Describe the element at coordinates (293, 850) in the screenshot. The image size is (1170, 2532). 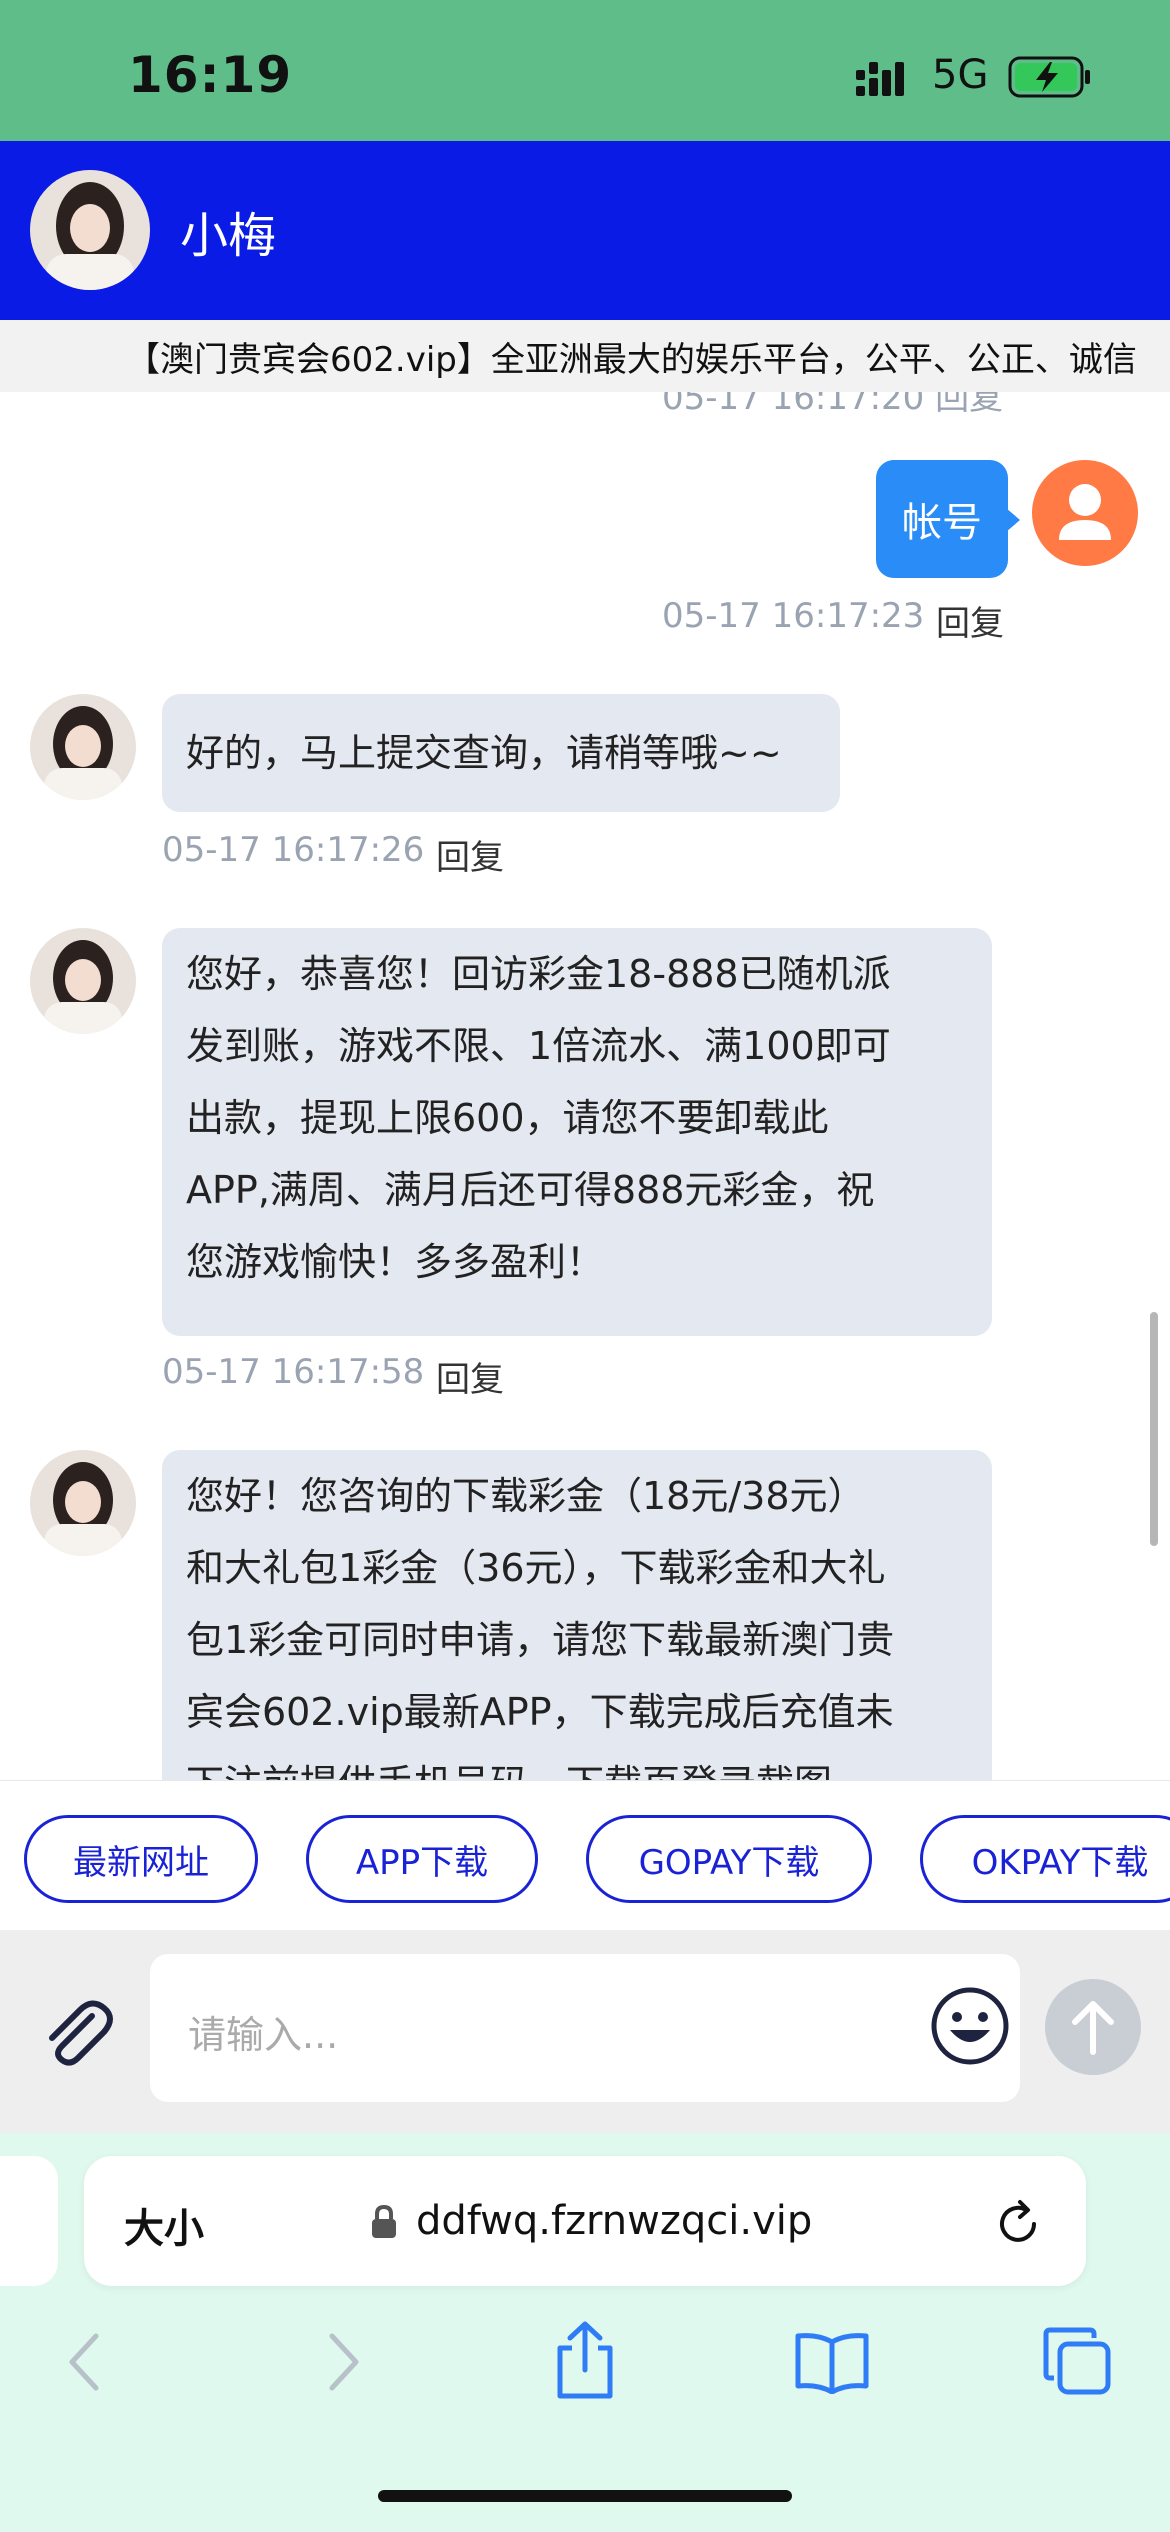
I see `message-time: 05-17 16:17:26` at that location.